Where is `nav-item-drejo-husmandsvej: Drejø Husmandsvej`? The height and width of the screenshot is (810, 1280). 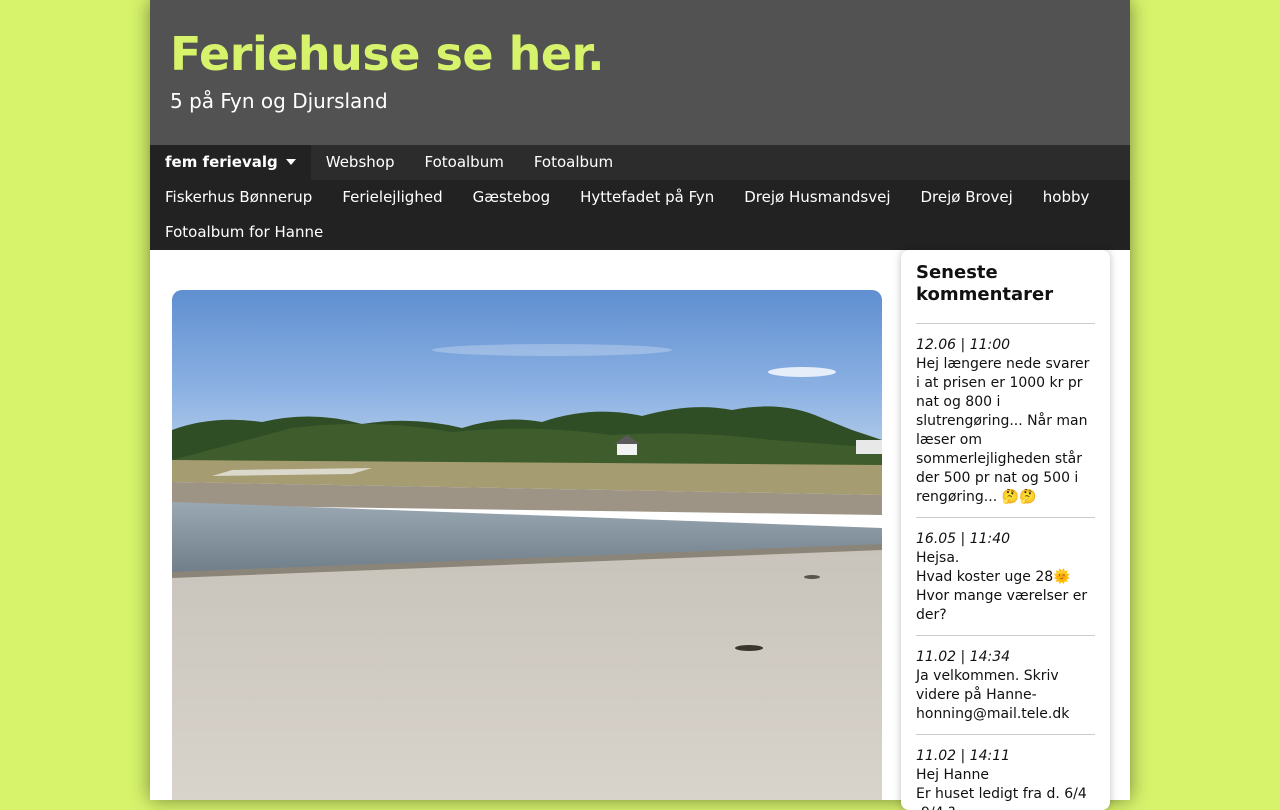 nav-item-drejo-husmandsvej: Drejø Husmandsvej is located at coordinates (817, 197).